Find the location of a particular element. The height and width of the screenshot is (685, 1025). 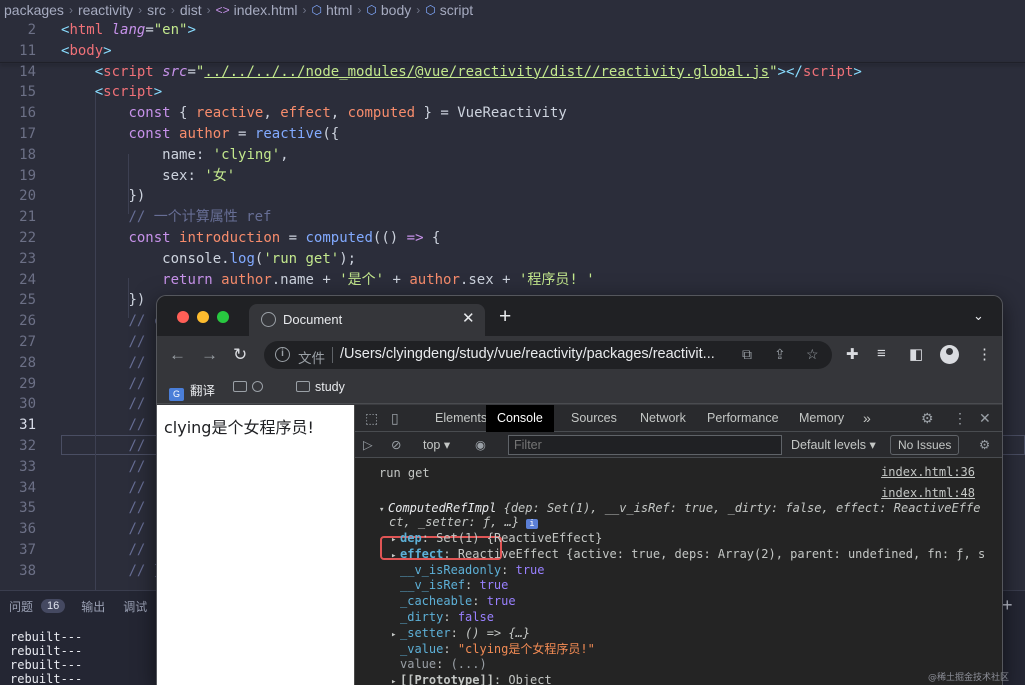

code-line: 2 <html lang="en"> is located at coordinates (512, 30).